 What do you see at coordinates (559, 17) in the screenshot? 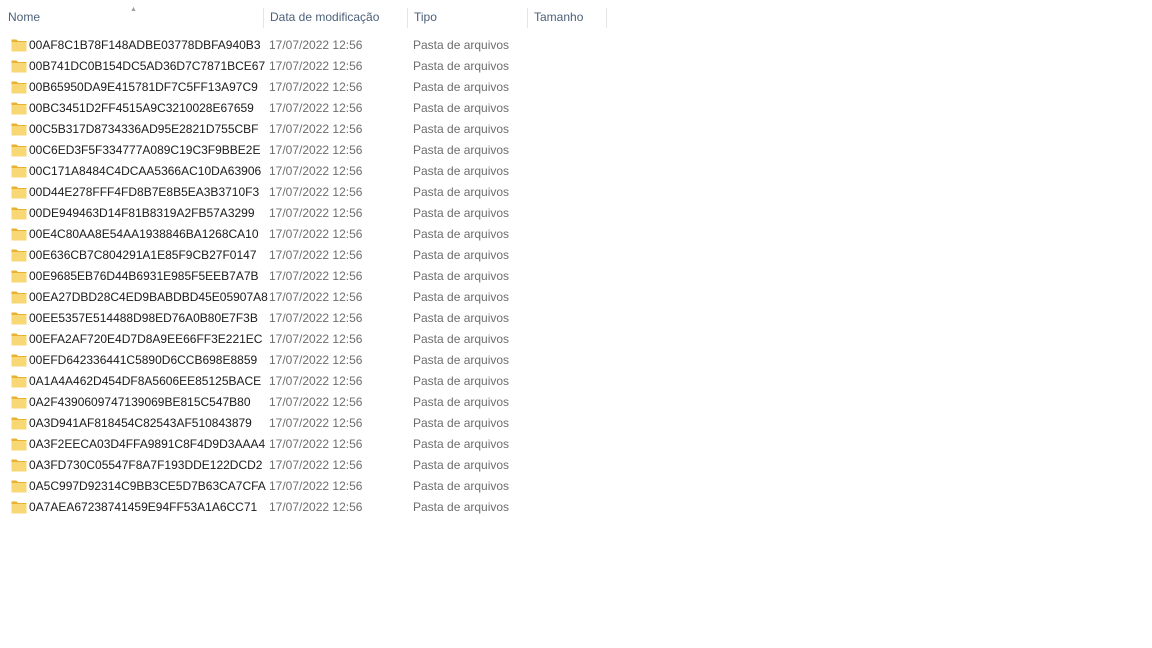
I see `column-header-size-label: Tamanho` at bounding box center [559, 17].